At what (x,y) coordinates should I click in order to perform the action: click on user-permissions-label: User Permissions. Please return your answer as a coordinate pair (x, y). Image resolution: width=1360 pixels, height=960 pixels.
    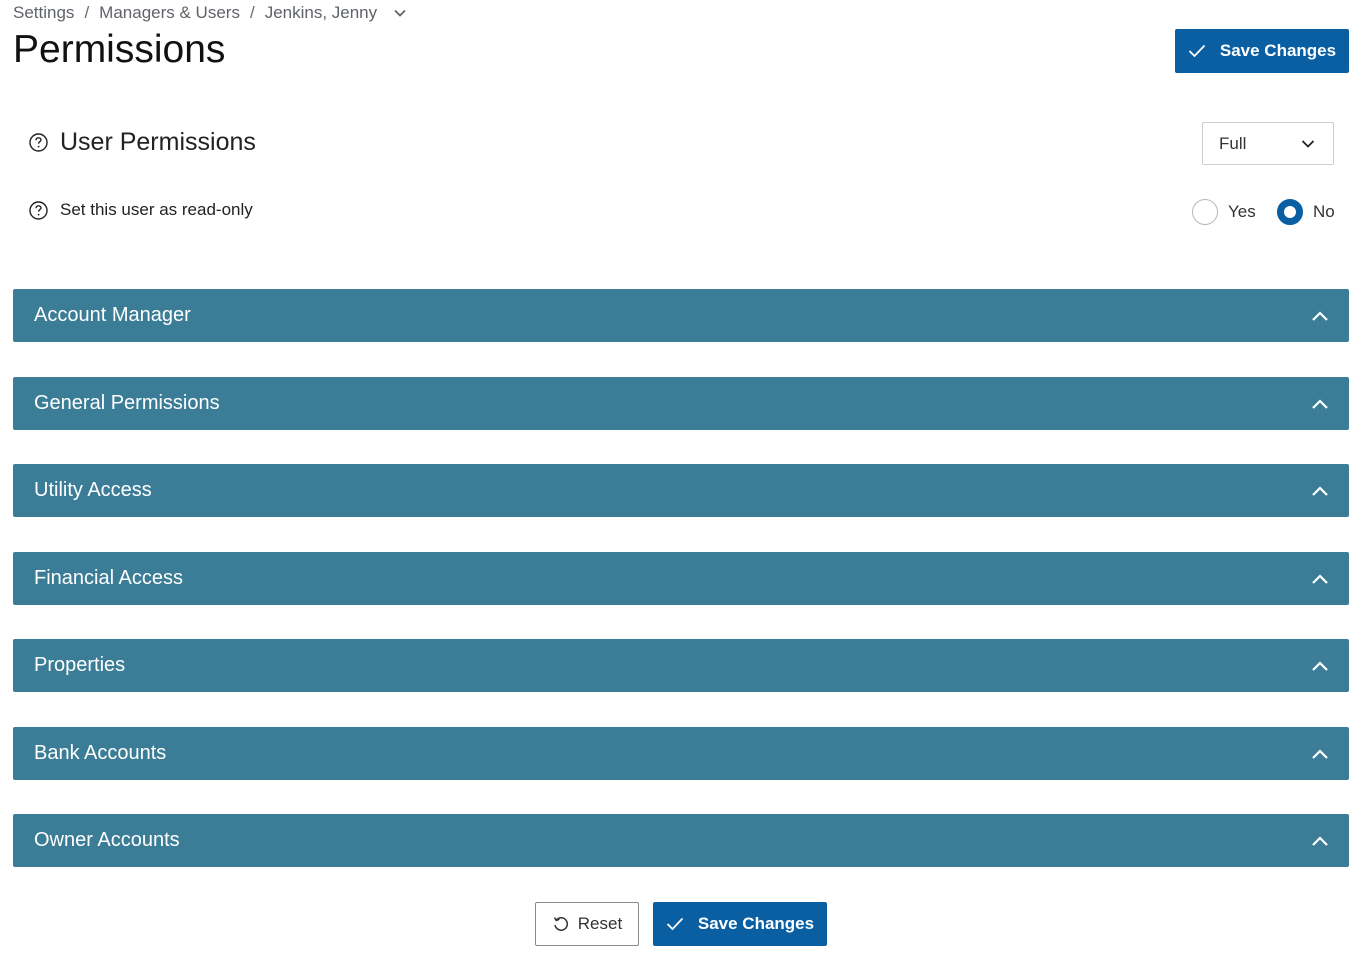
    Looking at the image, I should click on (158, 142).